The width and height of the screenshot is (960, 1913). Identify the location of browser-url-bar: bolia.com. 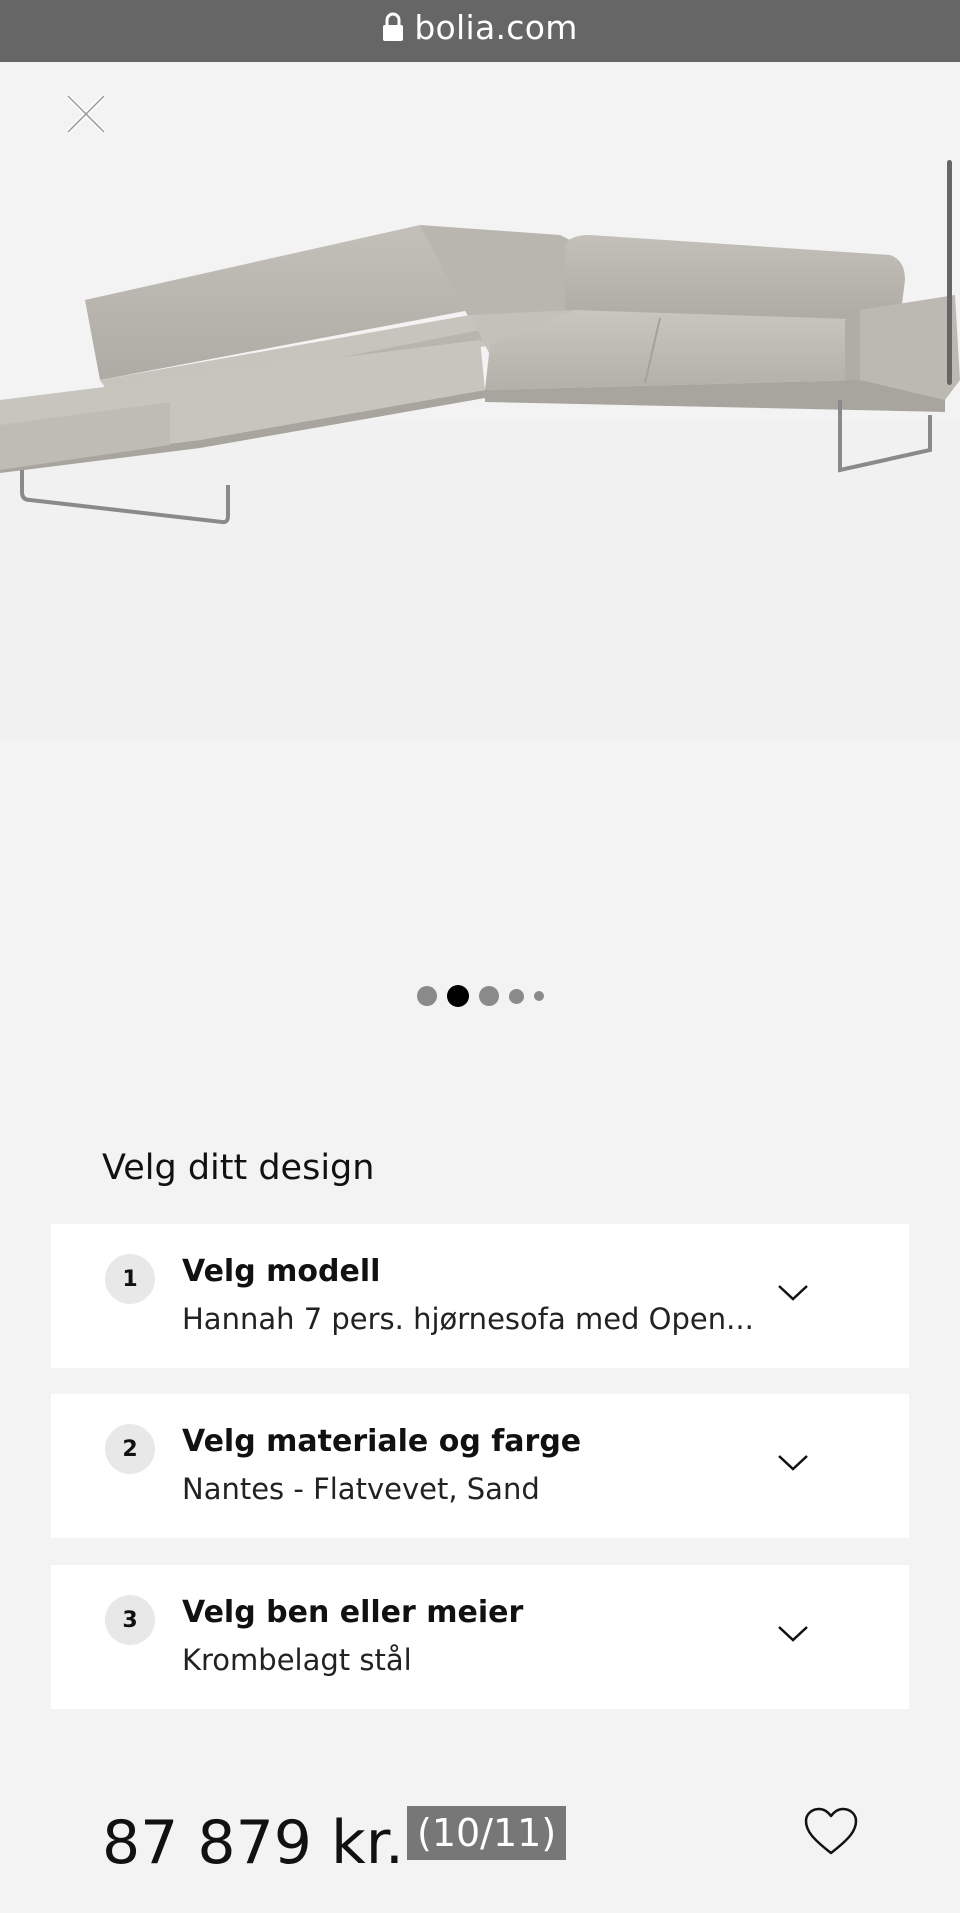
(480, 31).